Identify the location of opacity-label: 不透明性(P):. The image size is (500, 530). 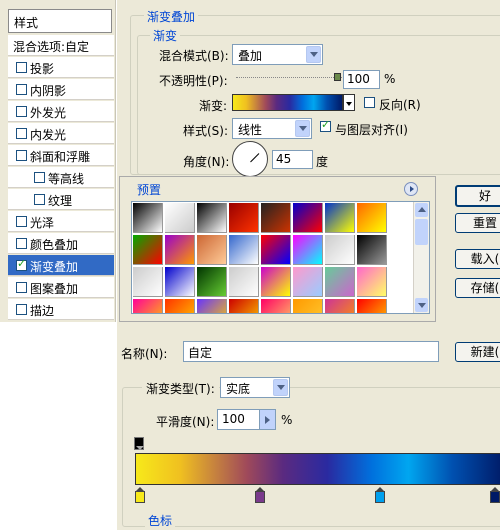
(193, 81).